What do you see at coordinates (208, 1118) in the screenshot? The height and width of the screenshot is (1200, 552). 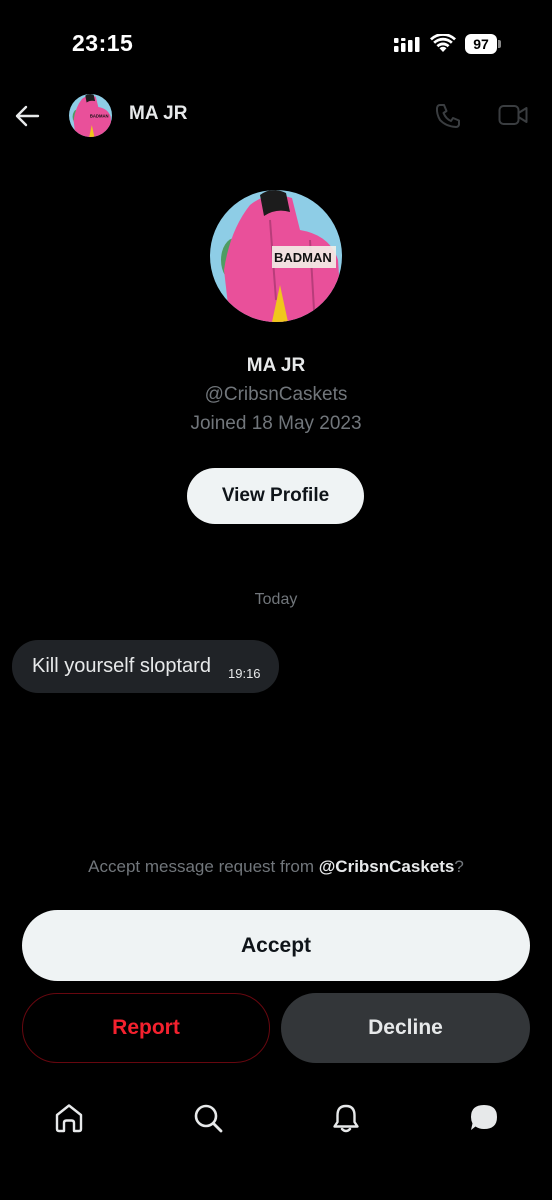 I see `search-icon` at bounding box center [208, 1118].